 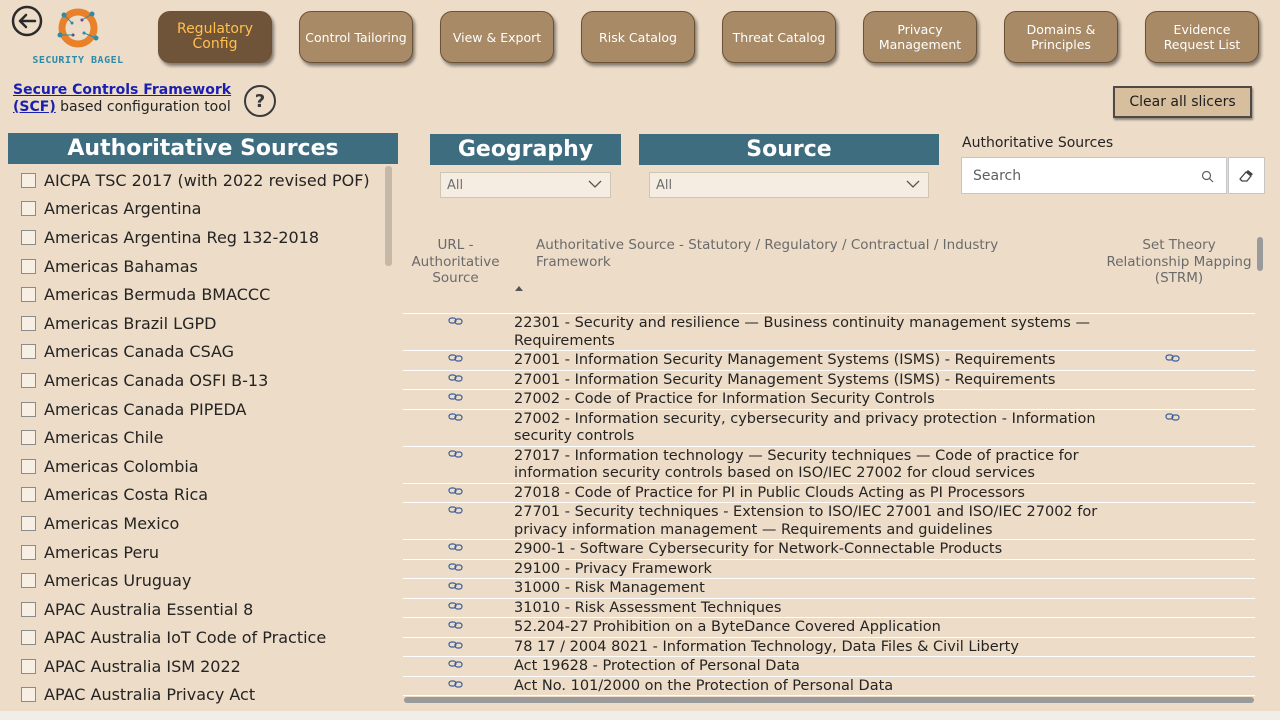 I want to click on help-icon: ?, so click(x=260, y=101).